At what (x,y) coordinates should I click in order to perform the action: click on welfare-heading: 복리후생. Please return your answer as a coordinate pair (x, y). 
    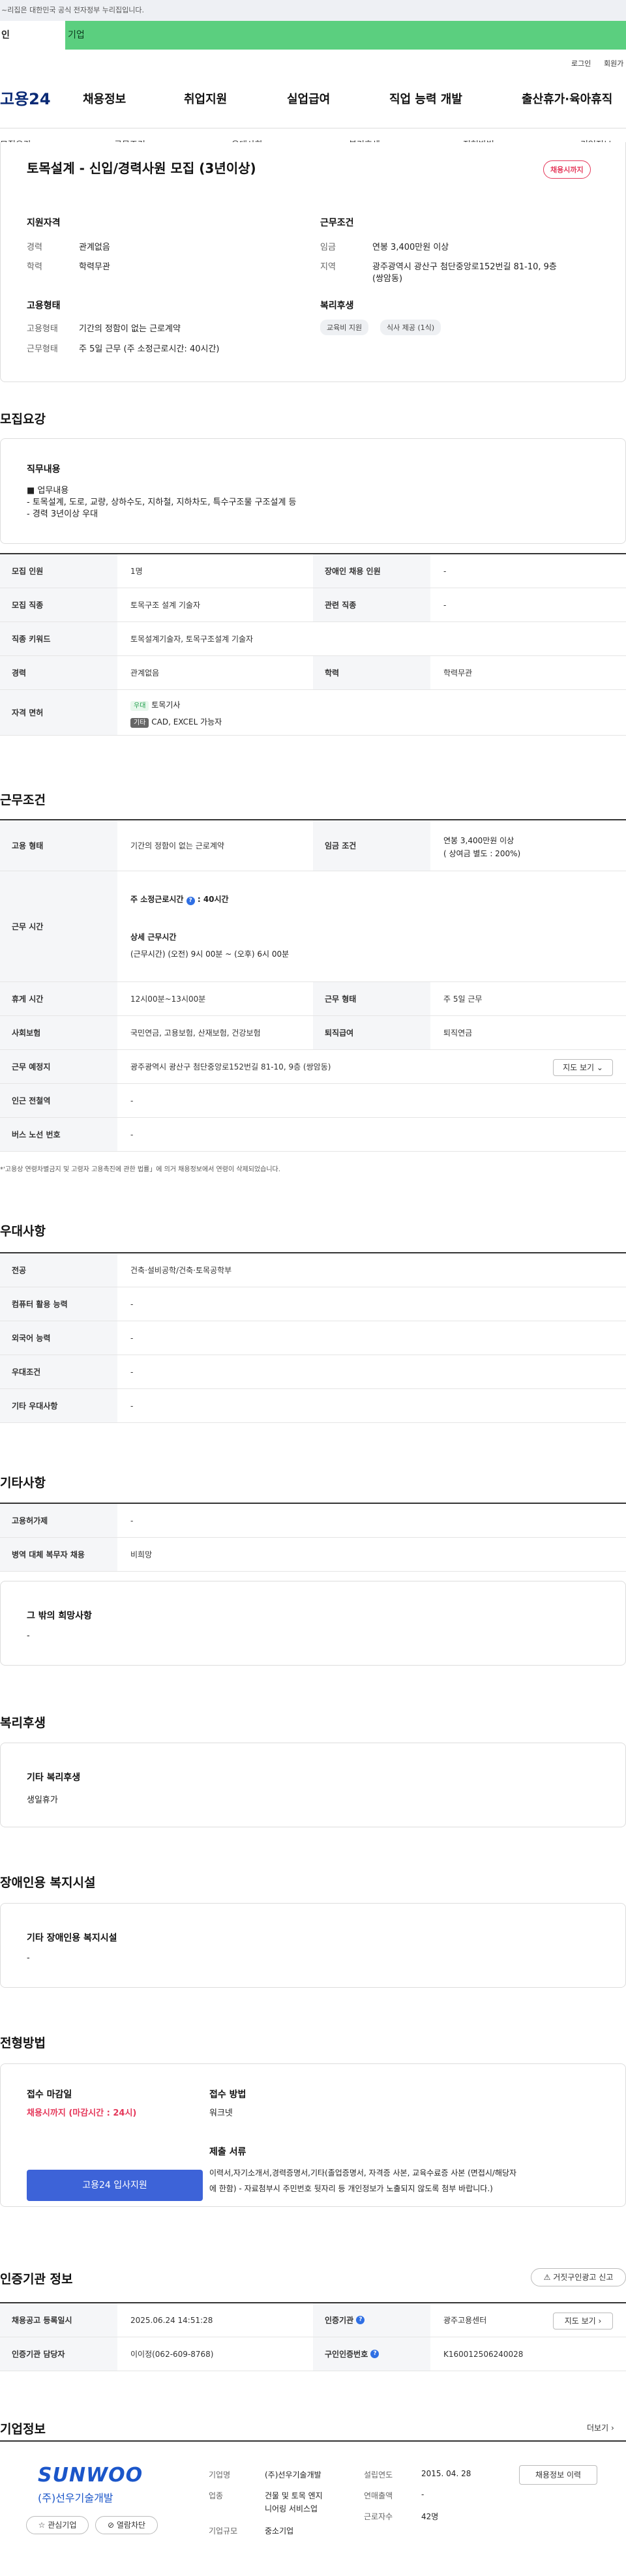
    Looking at the image, I should click on (337, 306).